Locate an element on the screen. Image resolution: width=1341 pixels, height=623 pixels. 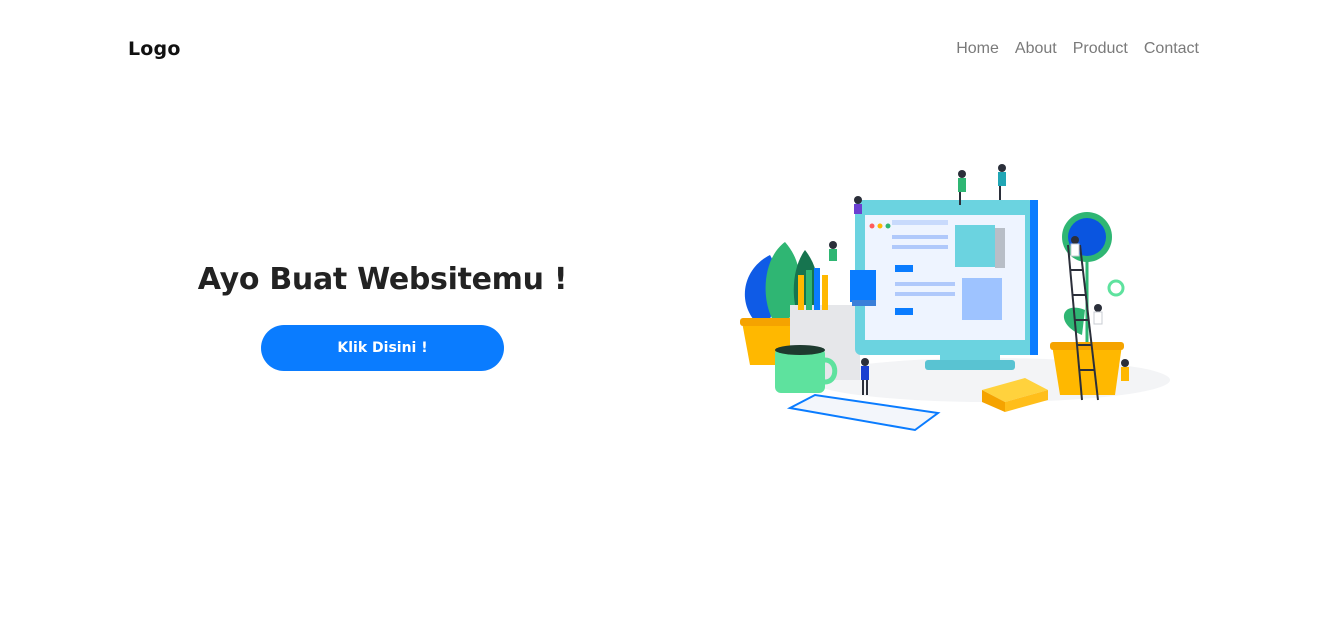
nav-link-product: Product is located at coordinates (1100, 48).